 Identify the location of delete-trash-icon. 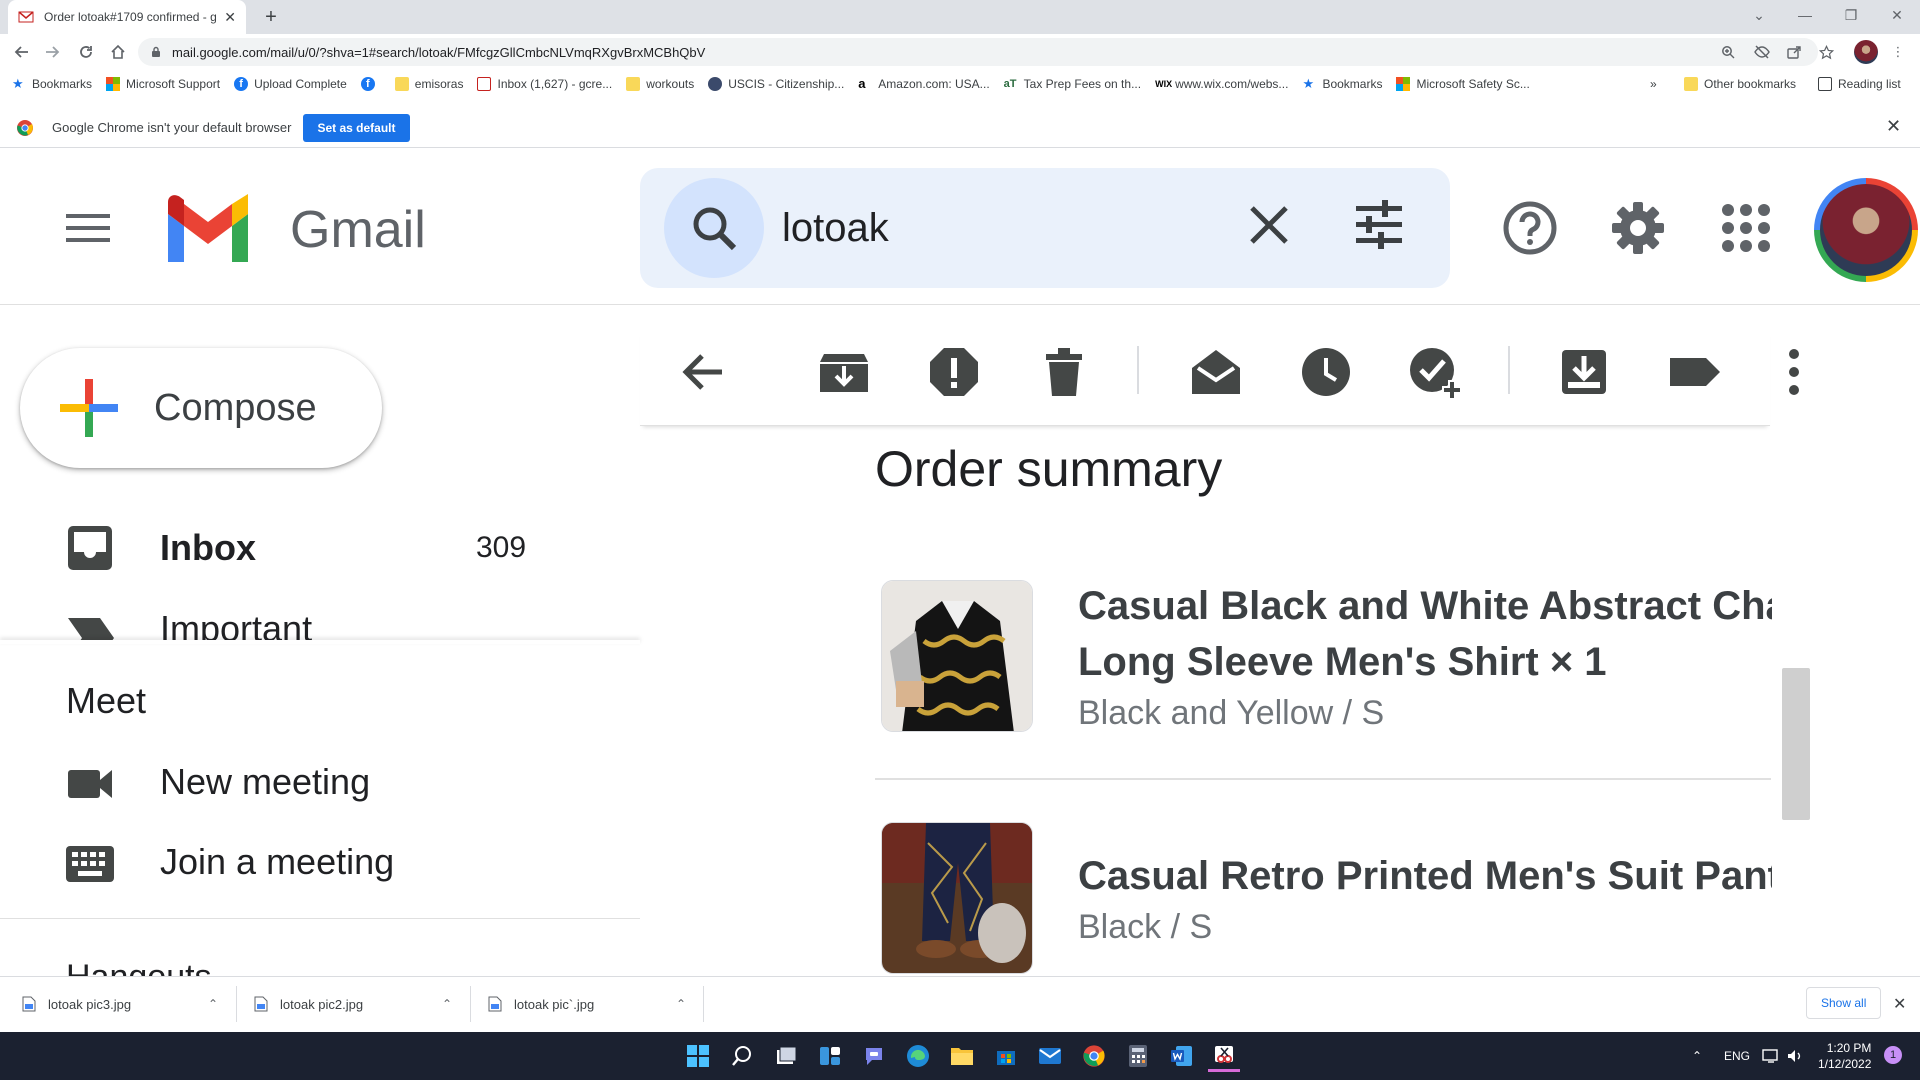
(1064, 372).